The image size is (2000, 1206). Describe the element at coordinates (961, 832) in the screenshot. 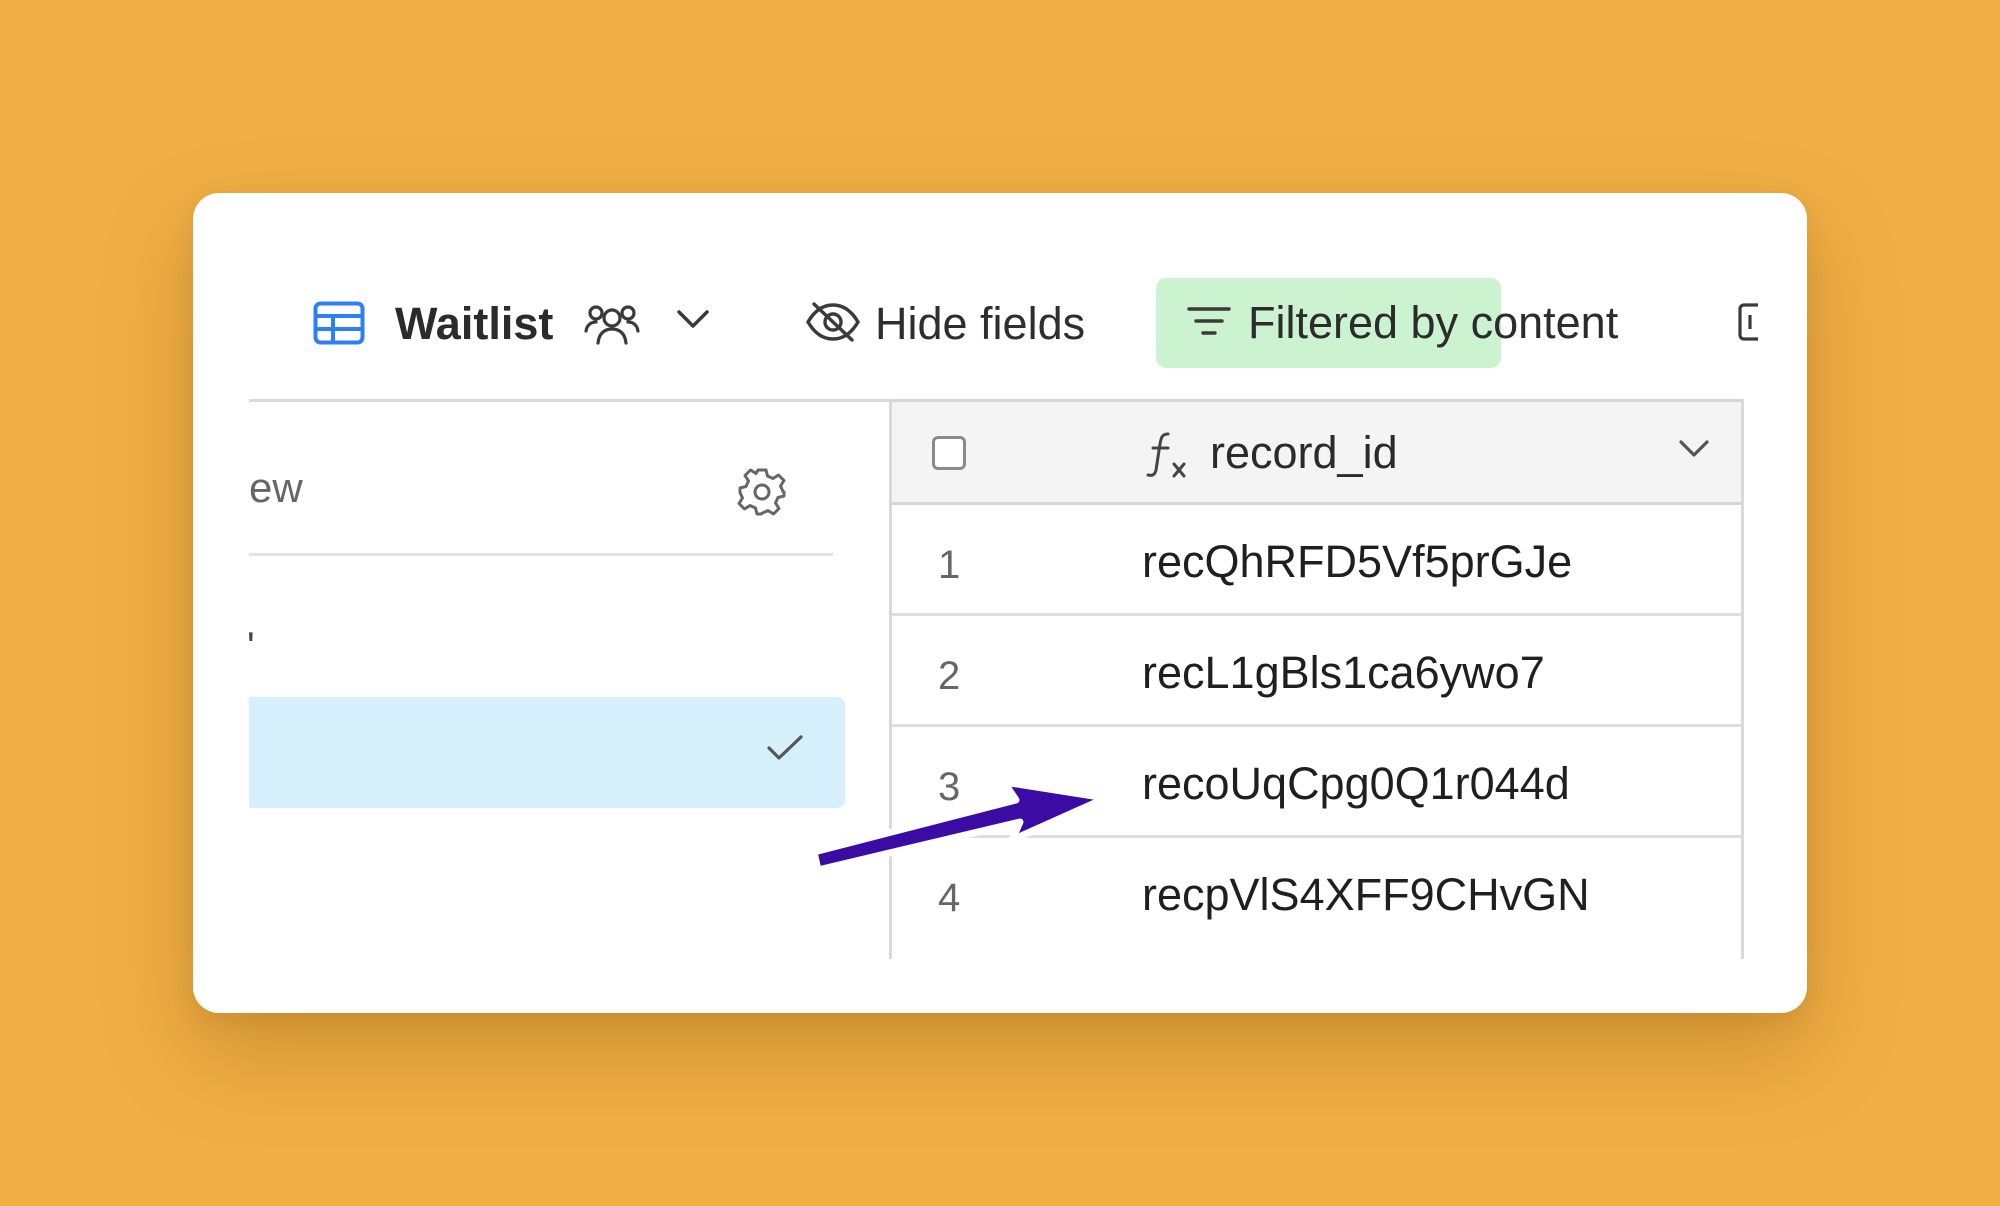

I see `pointer-arrow-icon` at that location.